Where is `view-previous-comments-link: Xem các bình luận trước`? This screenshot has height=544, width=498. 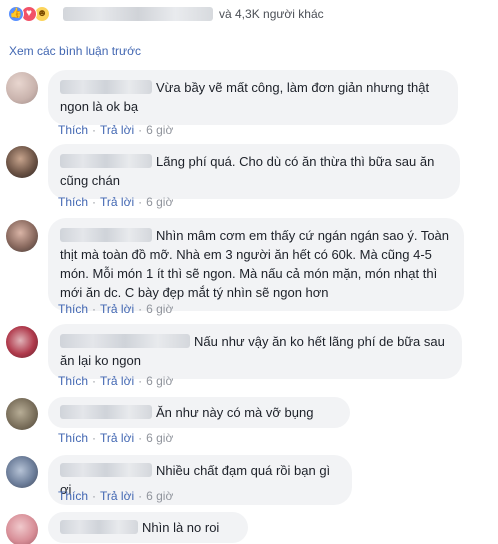
view-previous-comments-link: Xem các bình luận trước is located at coordinates (75, 51).